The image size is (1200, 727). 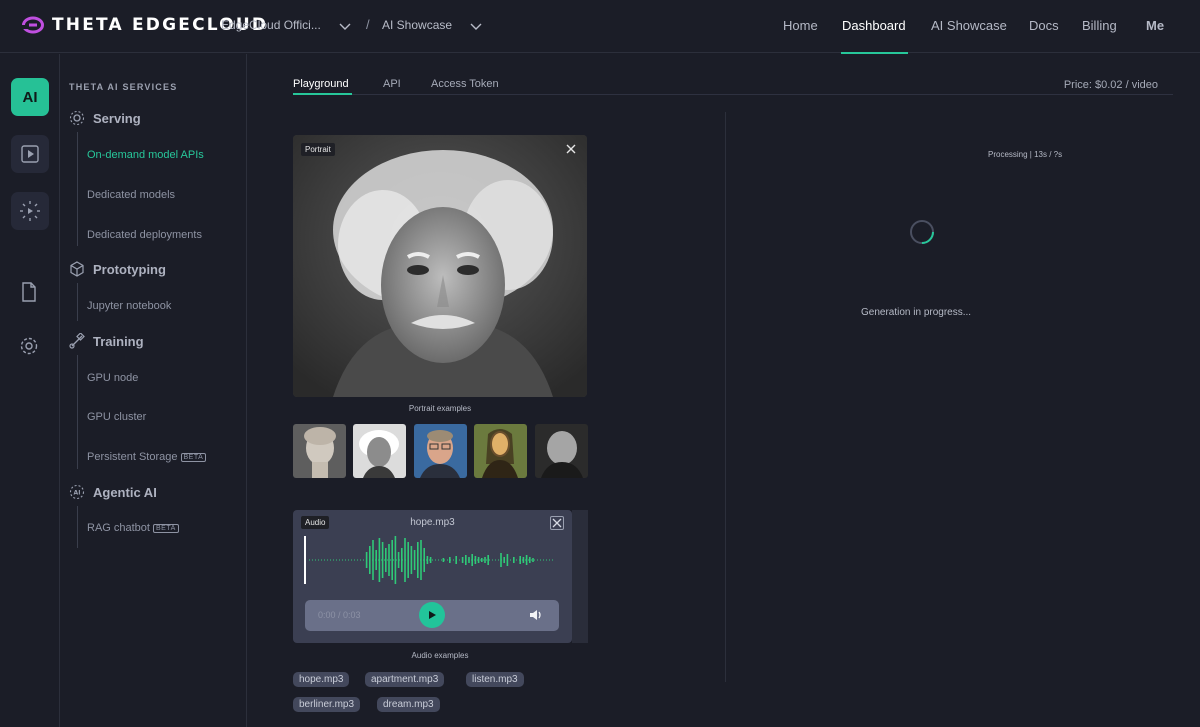 I want to click on theta-logo-icon, so click(x=33, y=25).